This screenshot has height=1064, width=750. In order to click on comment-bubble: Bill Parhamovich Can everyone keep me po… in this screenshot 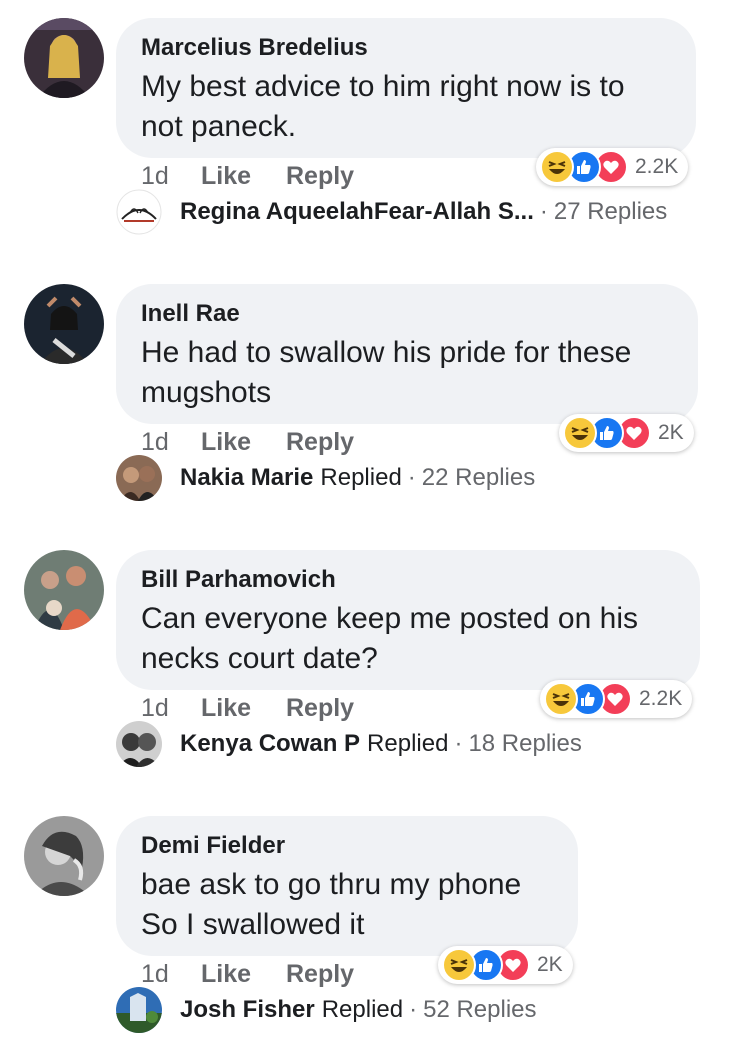, I will do `click(408, 620)`.